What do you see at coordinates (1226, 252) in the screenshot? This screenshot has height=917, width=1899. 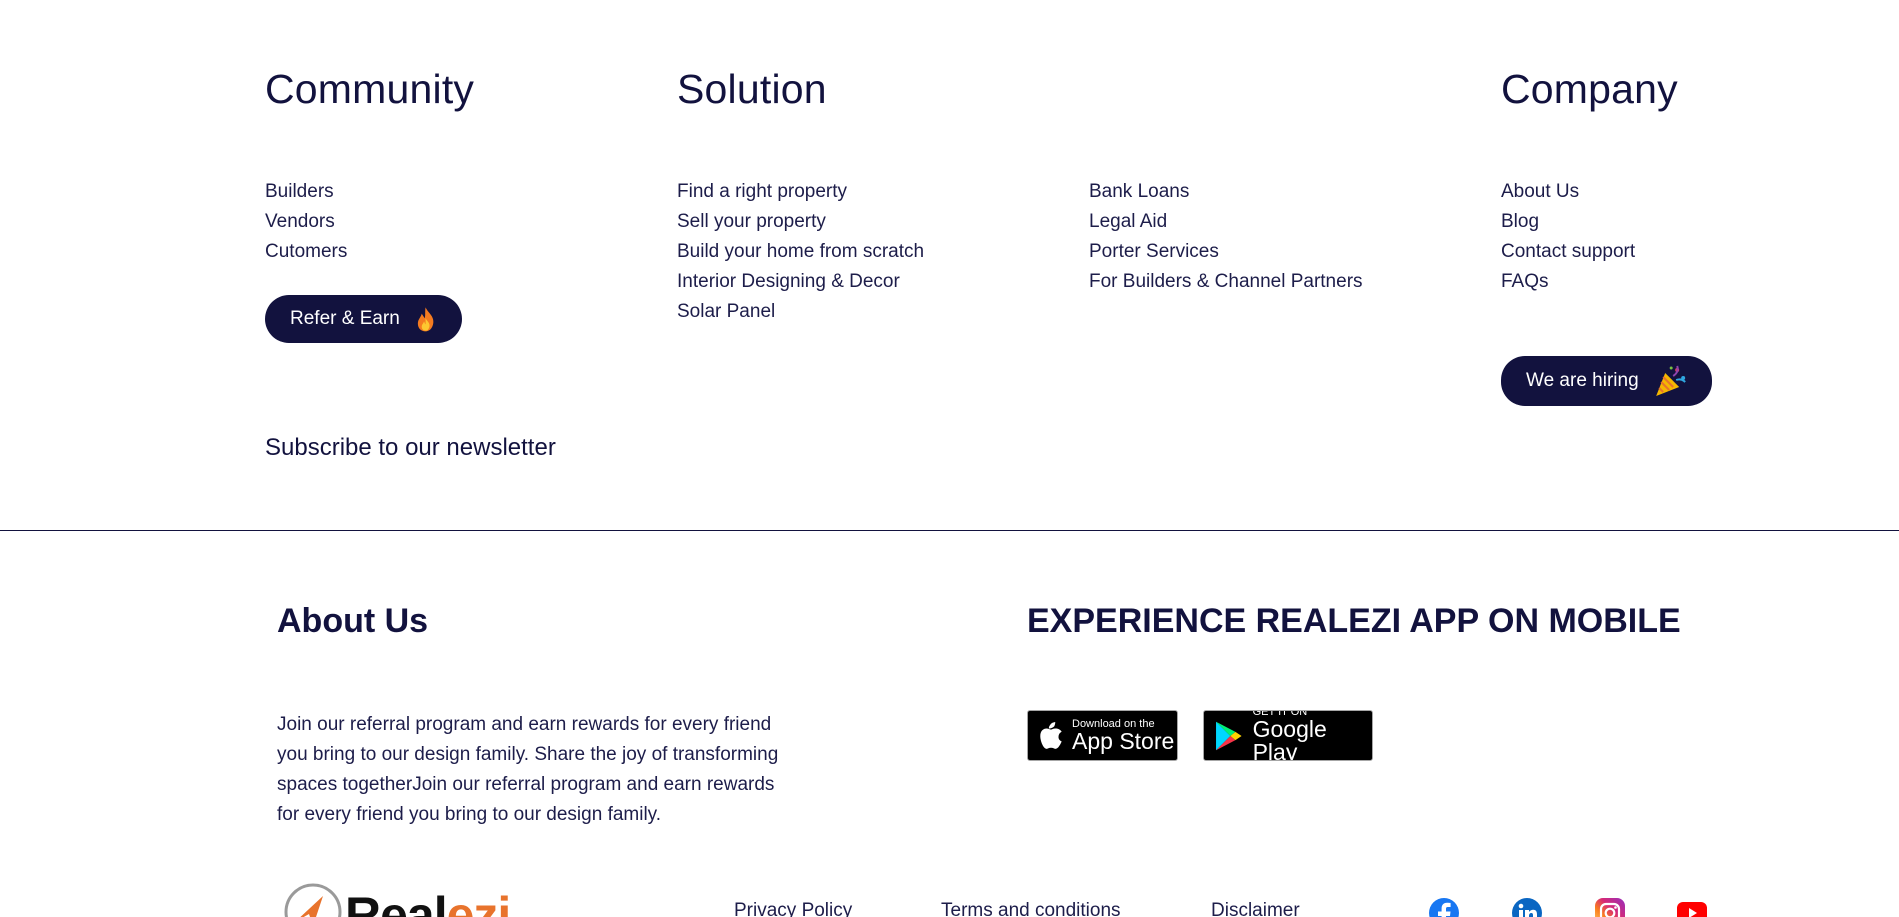 I see `solution-link-porter: Porter Services` at bounding box center [1226, 252].